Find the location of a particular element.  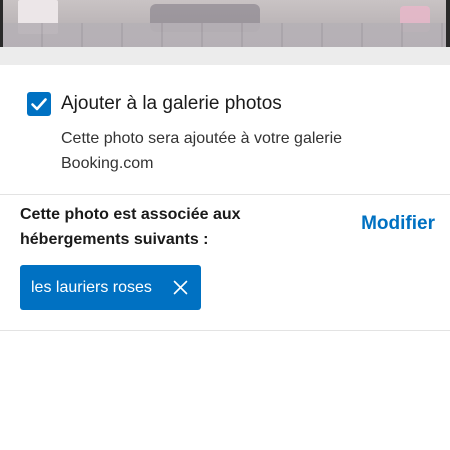

add-to-gallery-checkbox is located at coordinates (39, 104).